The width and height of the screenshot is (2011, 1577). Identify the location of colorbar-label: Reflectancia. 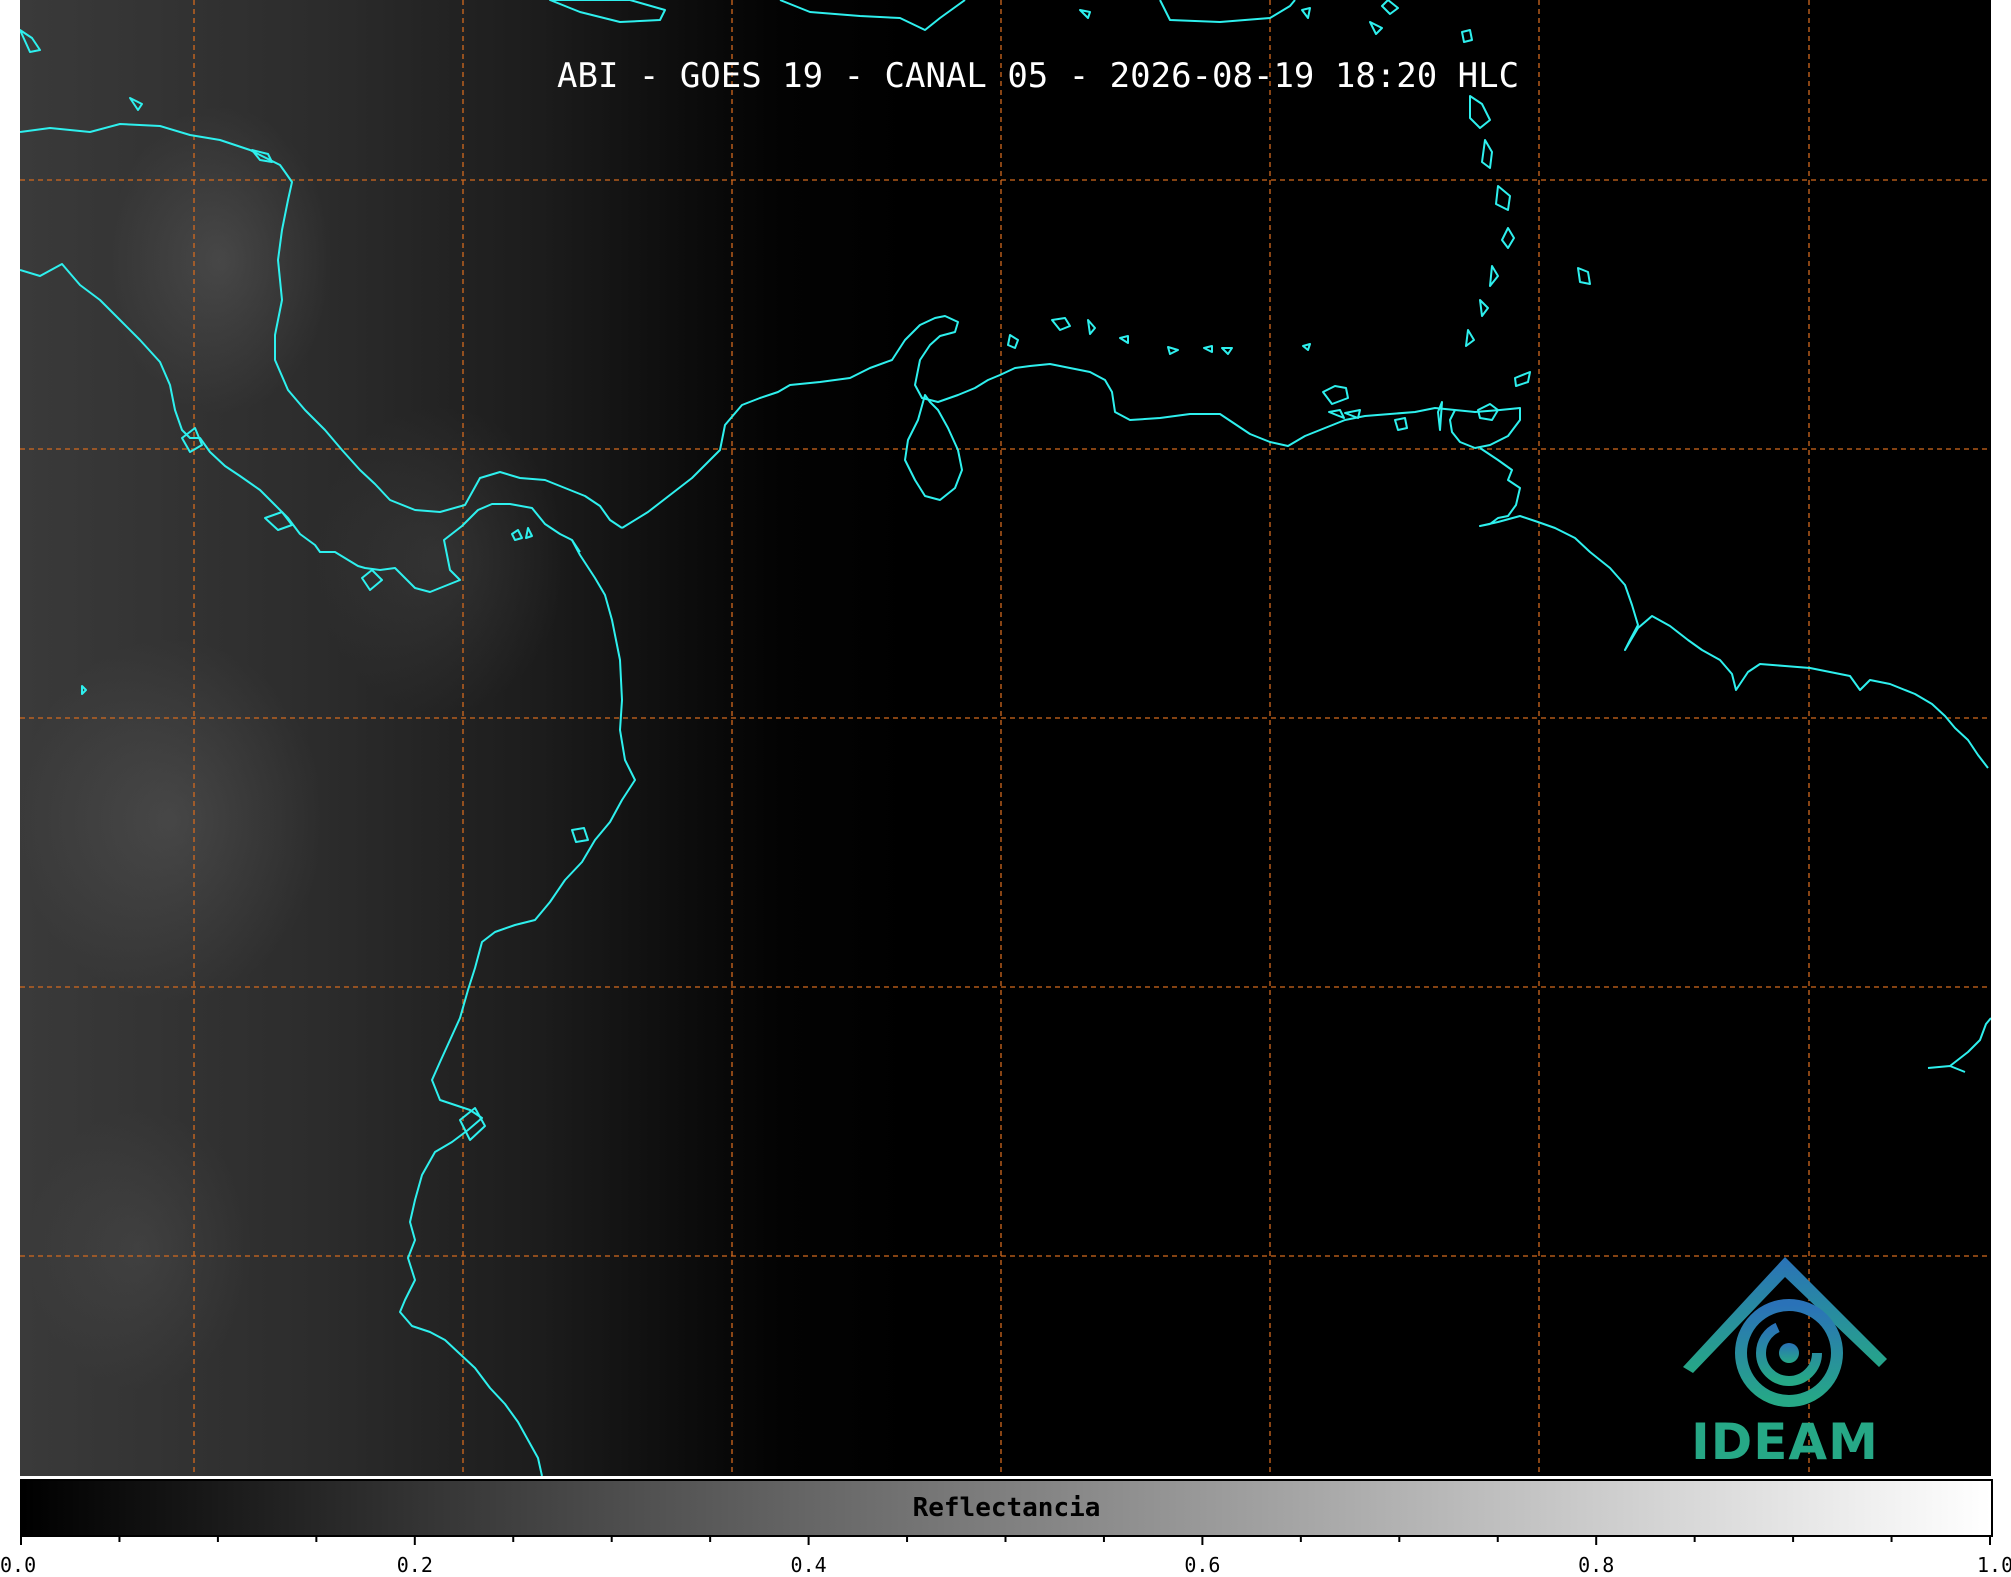
(1006, 1508).